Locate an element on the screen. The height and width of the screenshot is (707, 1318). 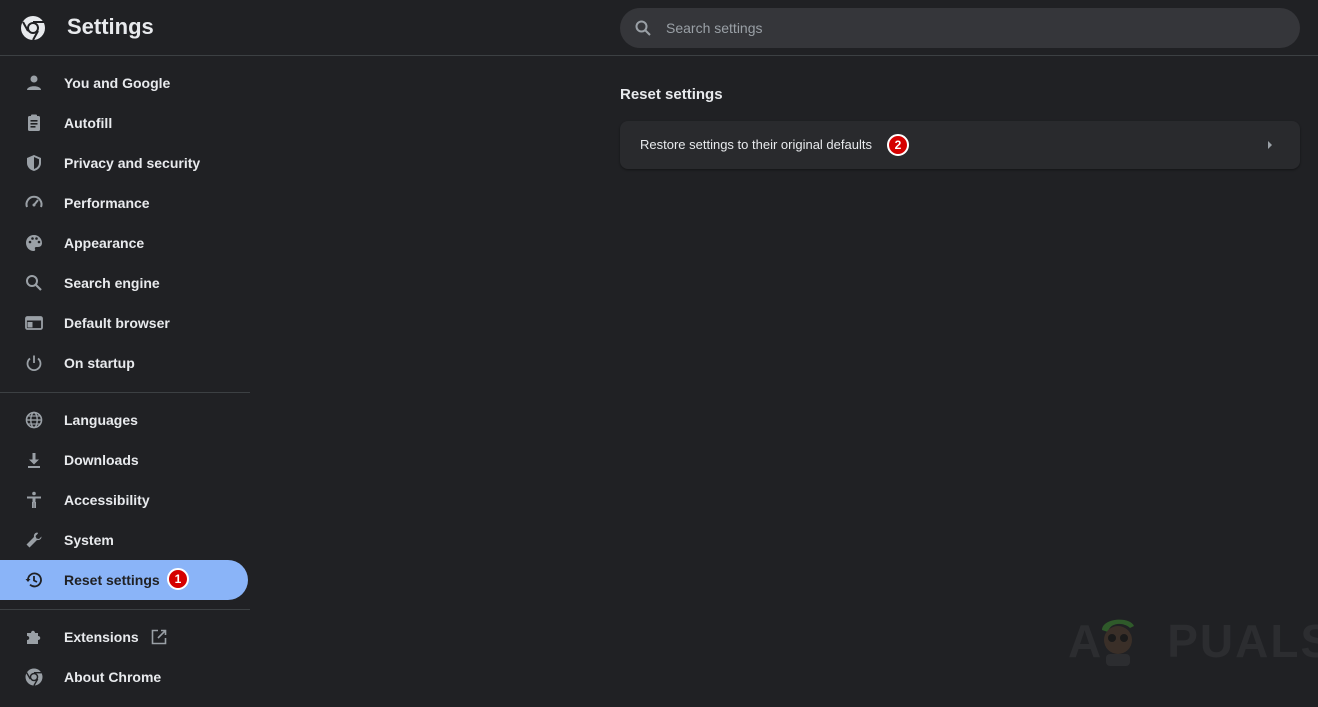
sidebar-item-label: Appearance is located at coordinates (104, 243).